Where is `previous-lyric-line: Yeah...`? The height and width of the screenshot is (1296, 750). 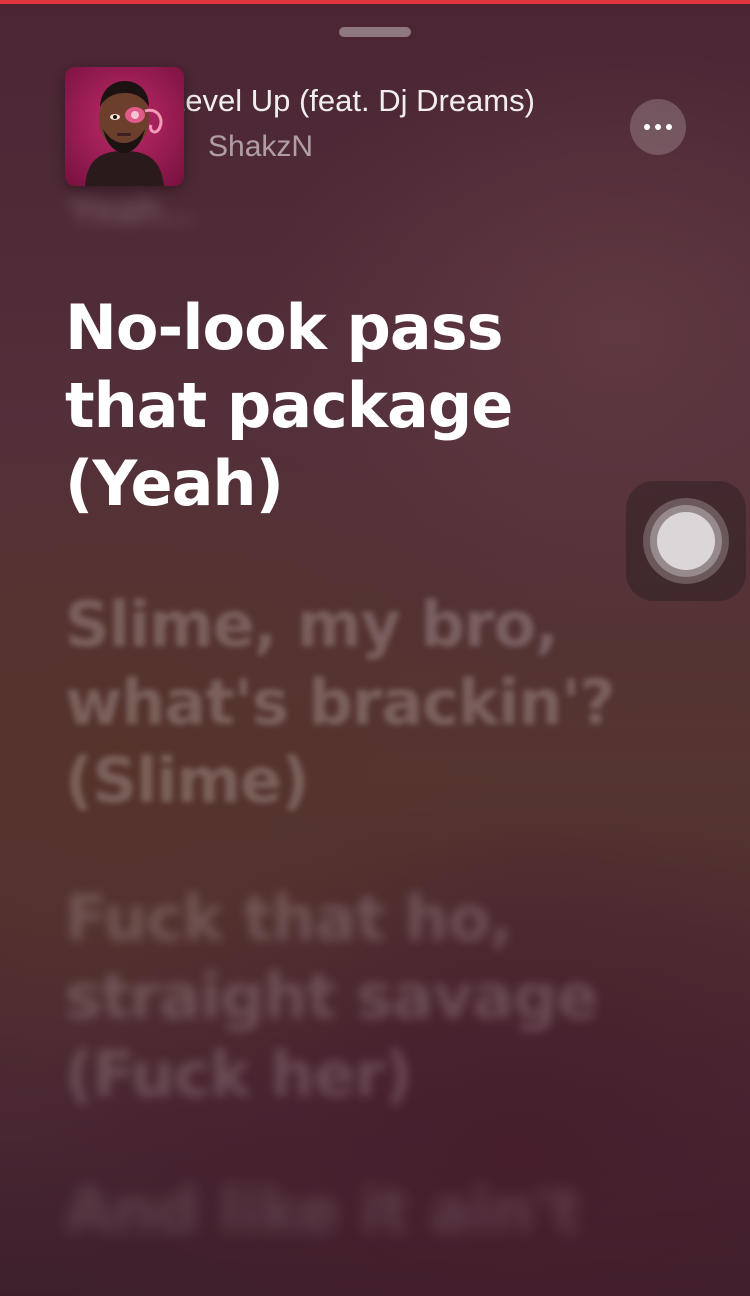
previous-lyric-line: Yeah... is located at coordinates (131, 210).